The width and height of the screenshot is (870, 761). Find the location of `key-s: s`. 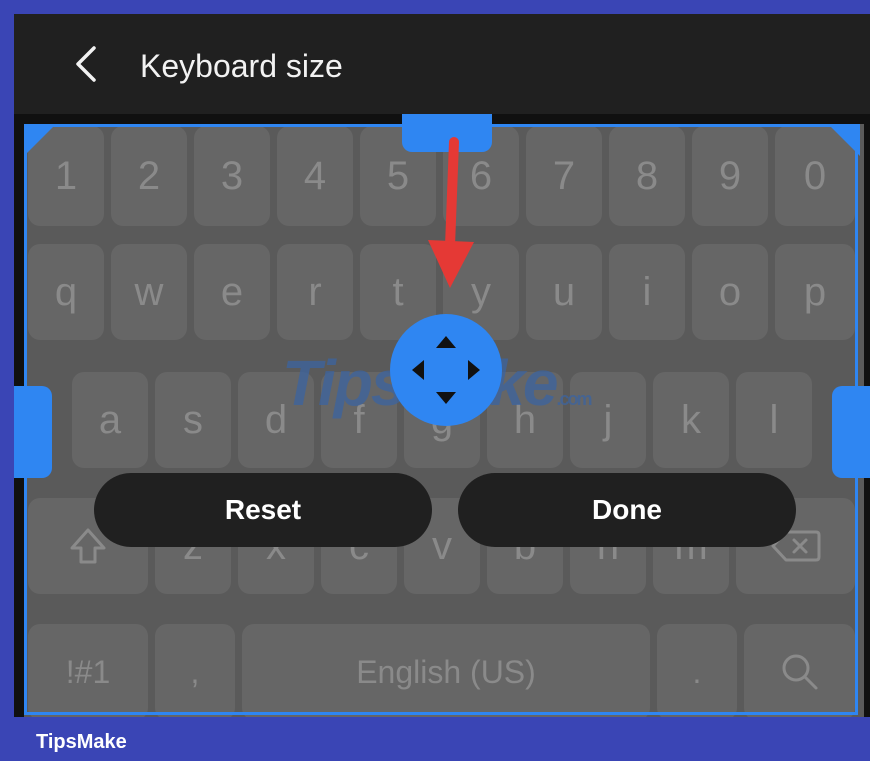

key-s: s is located at coordinates (193, 420).